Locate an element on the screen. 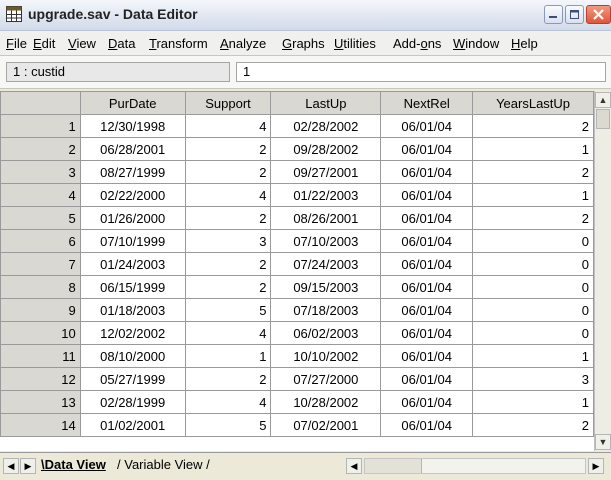 Image resolution: width=611 pixels, height=480 pixels. row-number: 2 is located at coordinates (40, 149).